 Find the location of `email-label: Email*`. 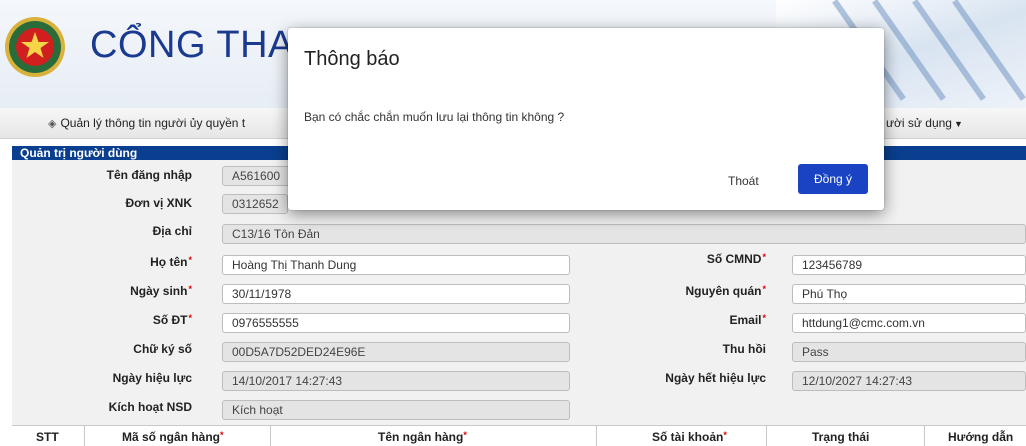

email-label: Email* is located at coordinates (747, 320).